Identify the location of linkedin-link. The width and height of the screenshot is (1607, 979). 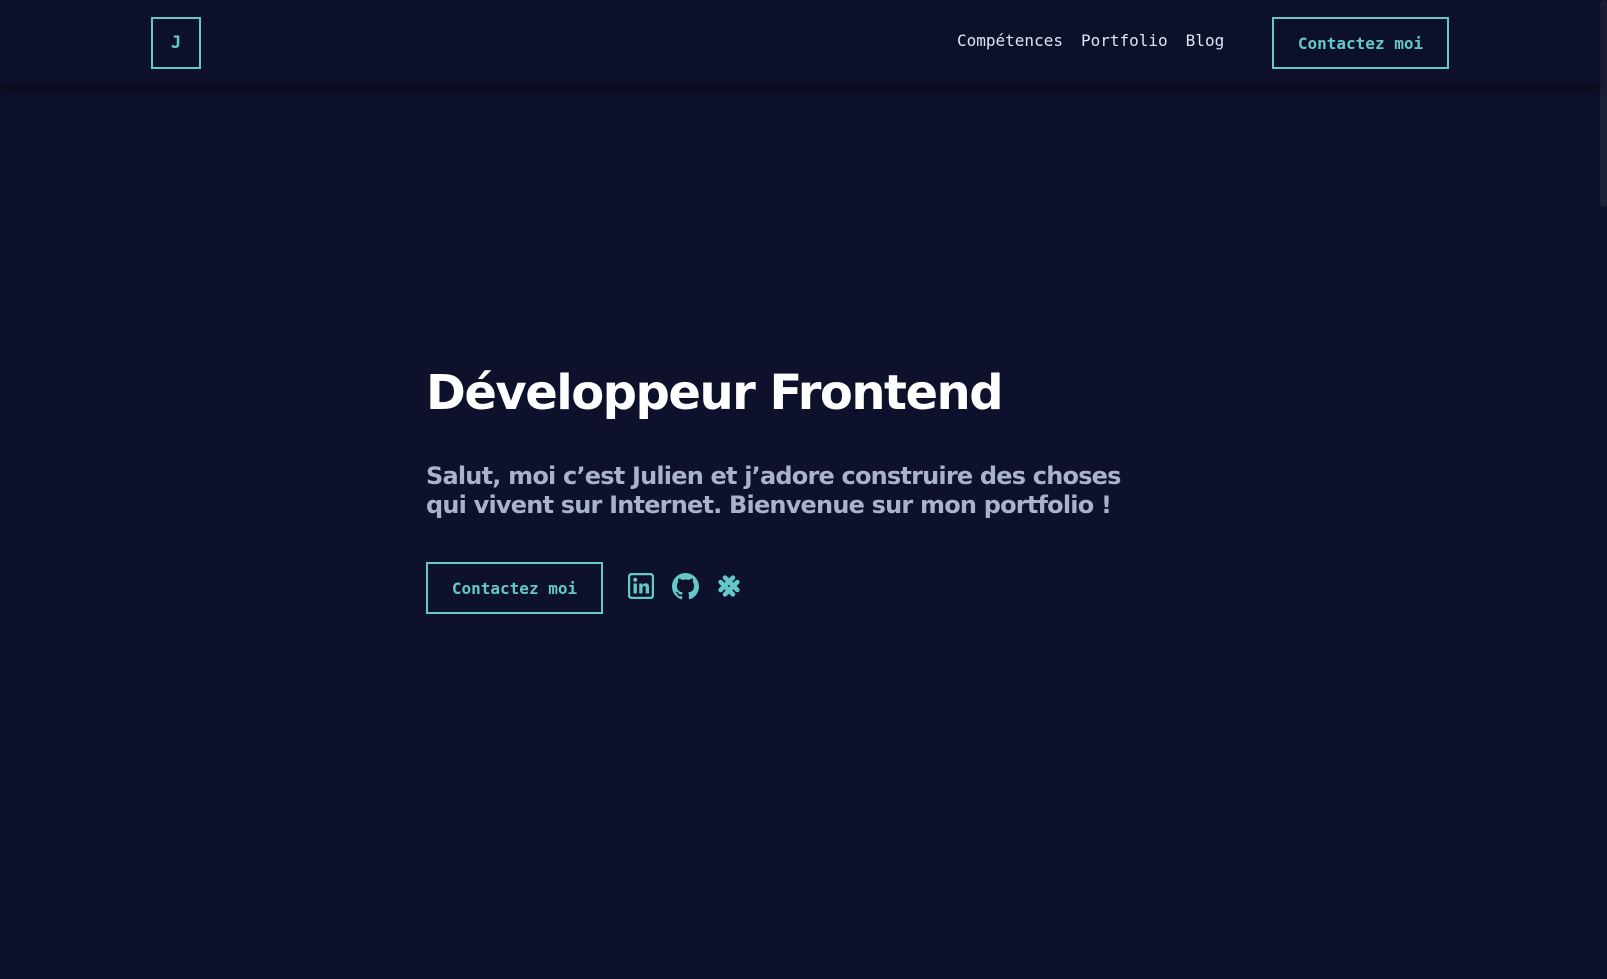
(641, 586).